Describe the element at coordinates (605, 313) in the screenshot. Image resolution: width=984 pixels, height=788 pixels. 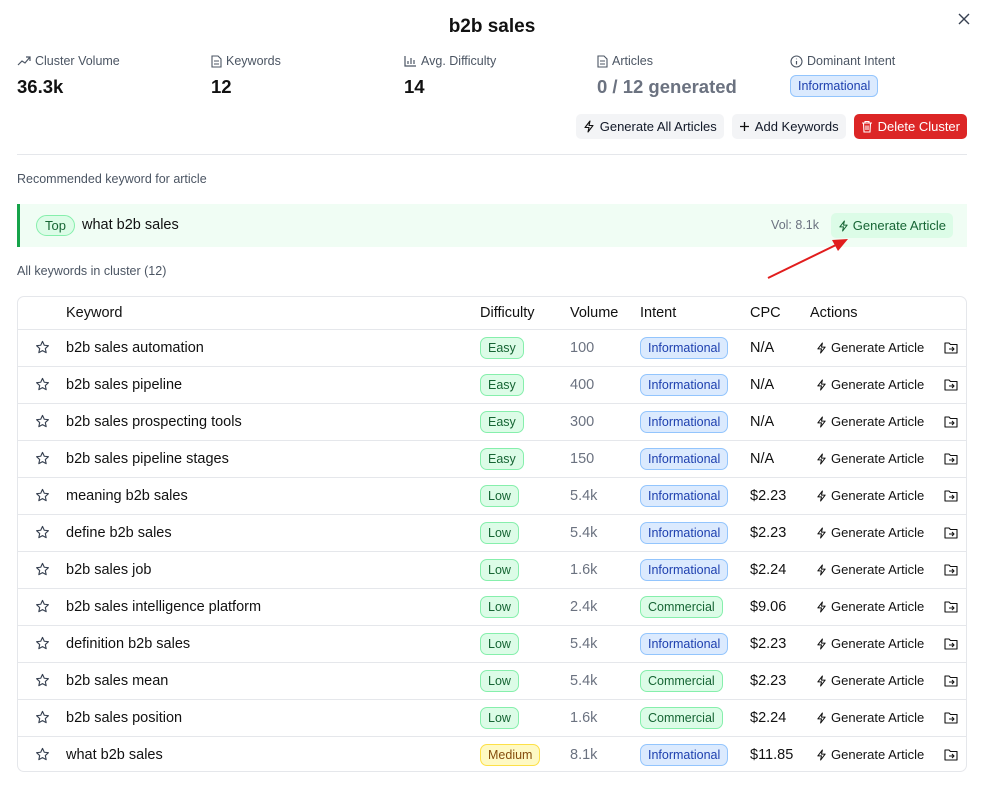
I see `header-volume: Volume` at that location.